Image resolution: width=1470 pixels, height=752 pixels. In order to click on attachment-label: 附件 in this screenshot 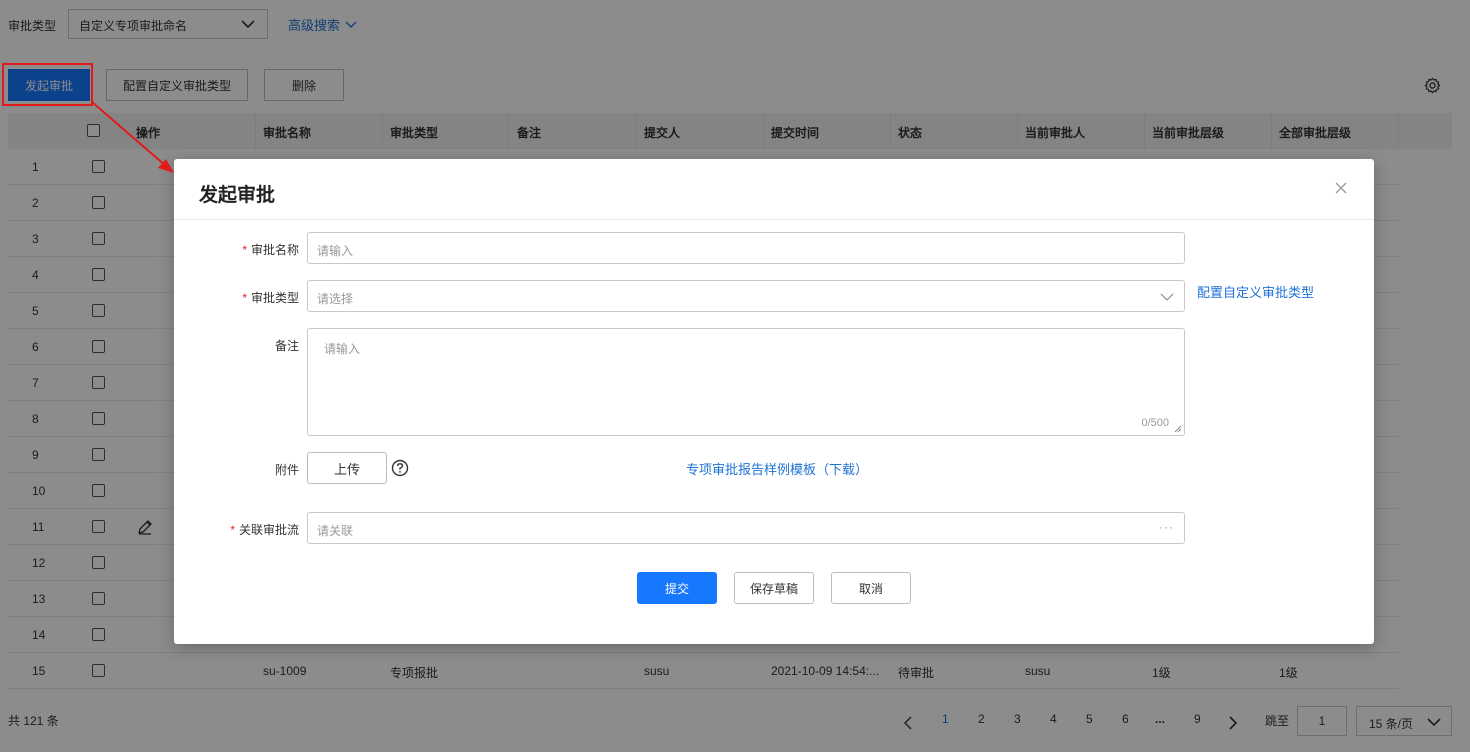, I will do `click(286, 470)`.